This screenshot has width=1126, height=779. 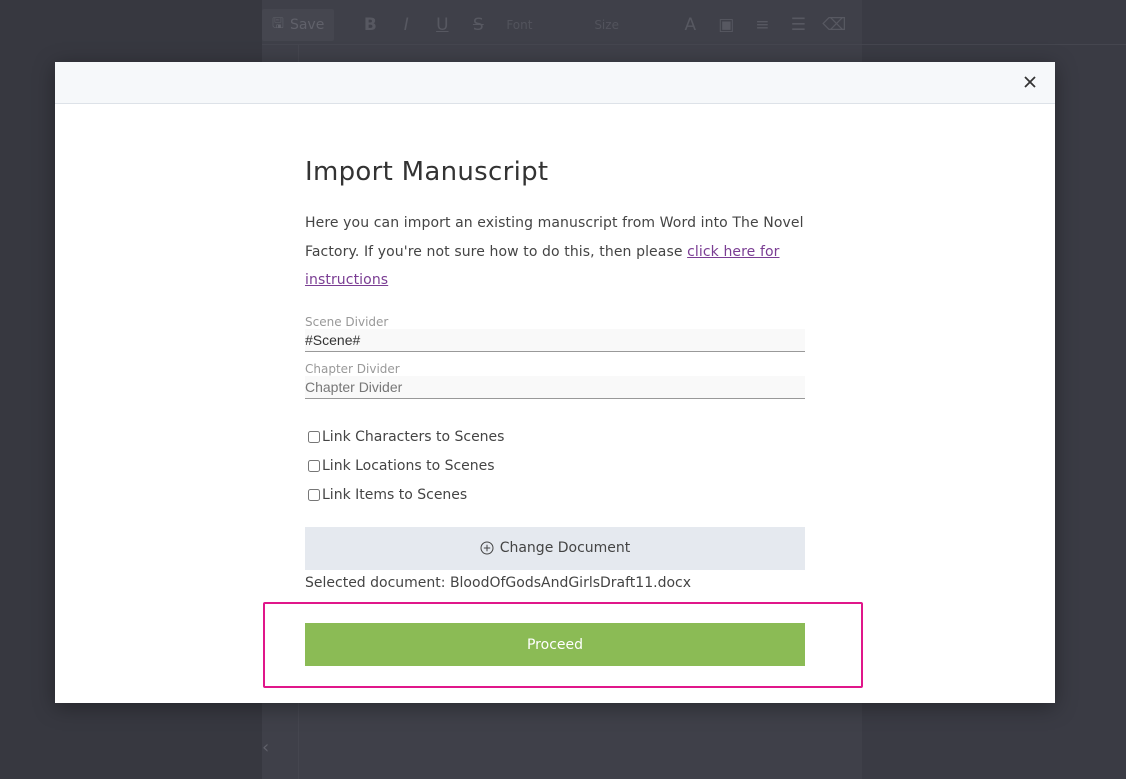 I want to click on link-items-checkbox, so click(x=314, y=495).